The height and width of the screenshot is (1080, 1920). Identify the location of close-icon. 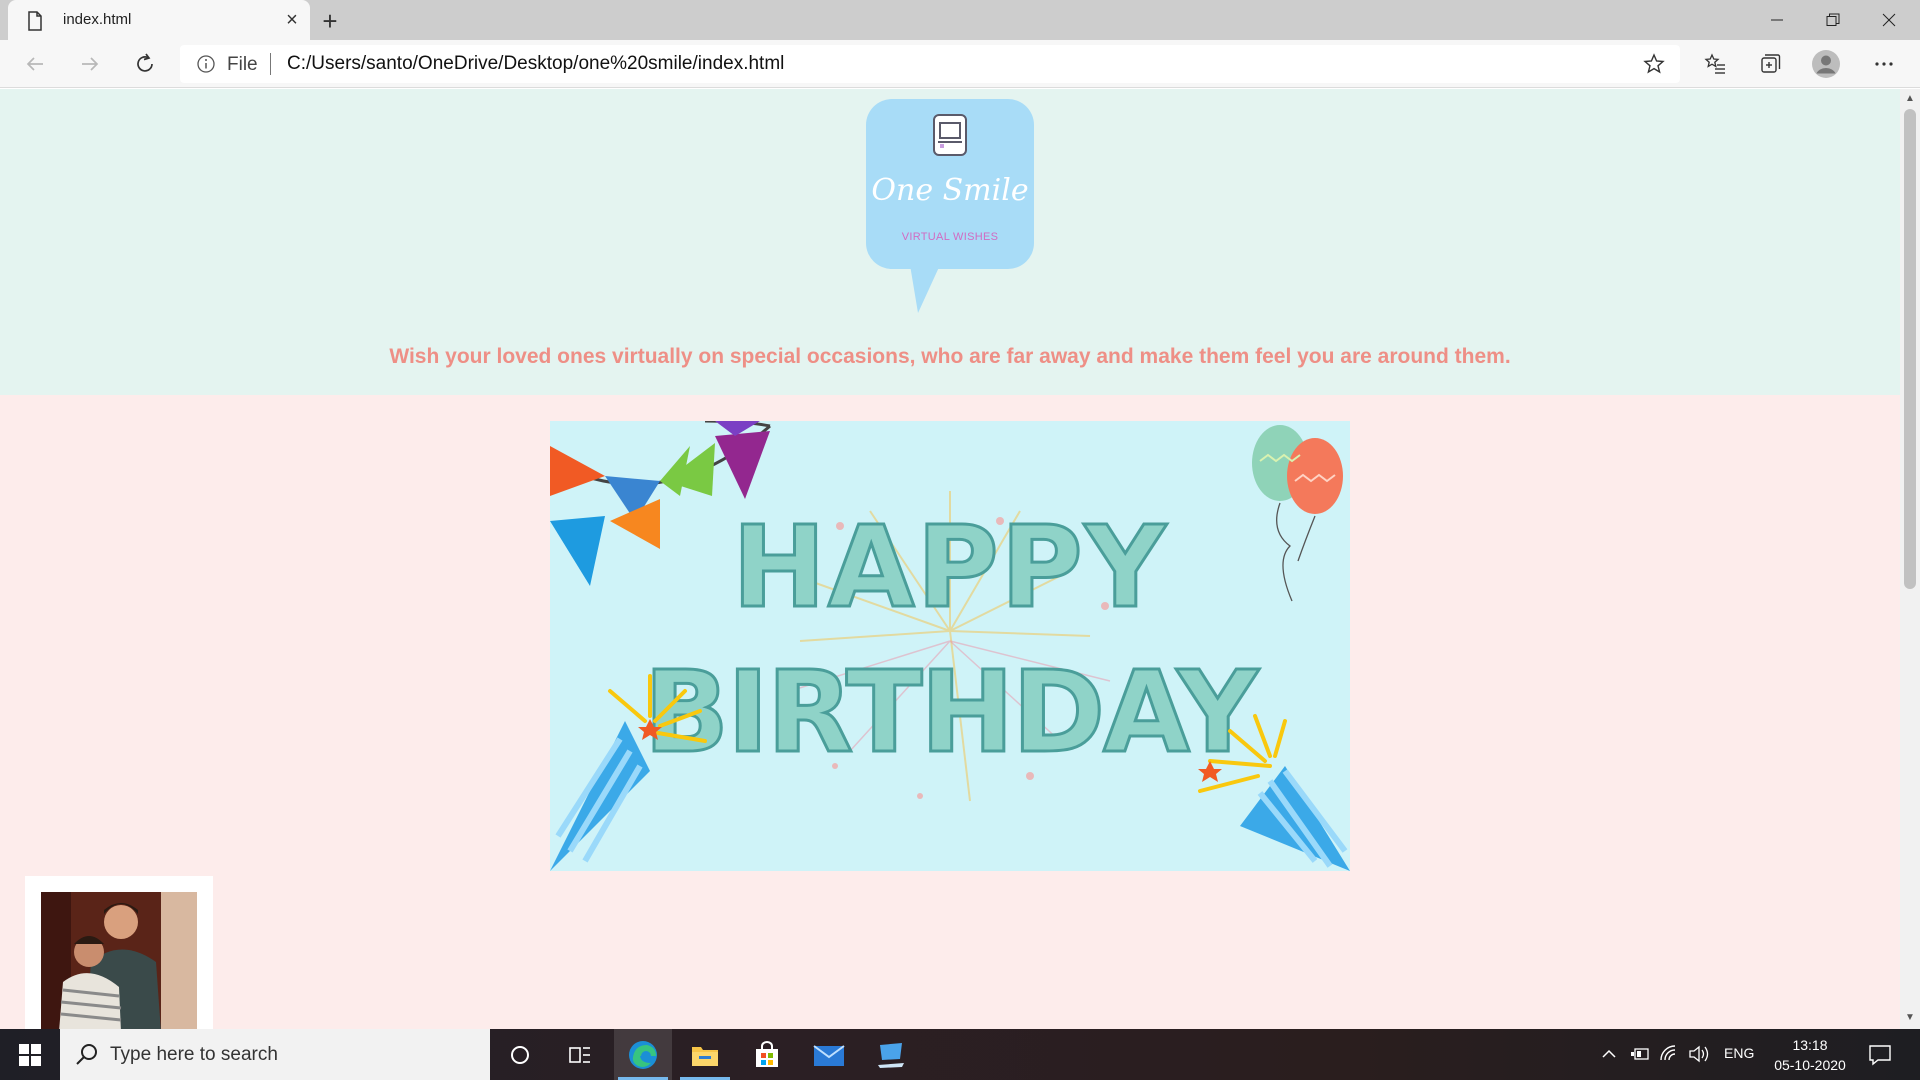
(1889, 20).